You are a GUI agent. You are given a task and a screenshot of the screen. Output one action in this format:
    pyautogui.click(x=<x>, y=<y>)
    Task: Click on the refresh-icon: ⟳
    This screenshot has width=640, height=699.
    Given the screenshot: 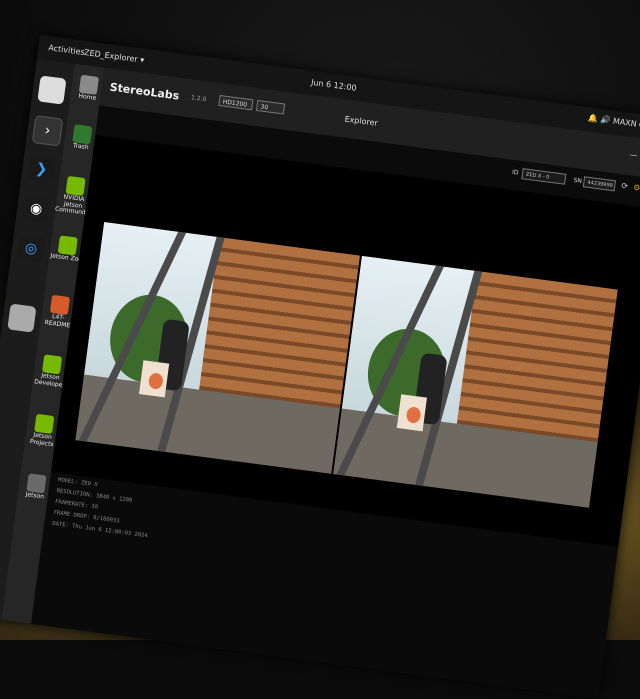 What is the action you would take?
    pyautogui.click(x=625, y=186)
    